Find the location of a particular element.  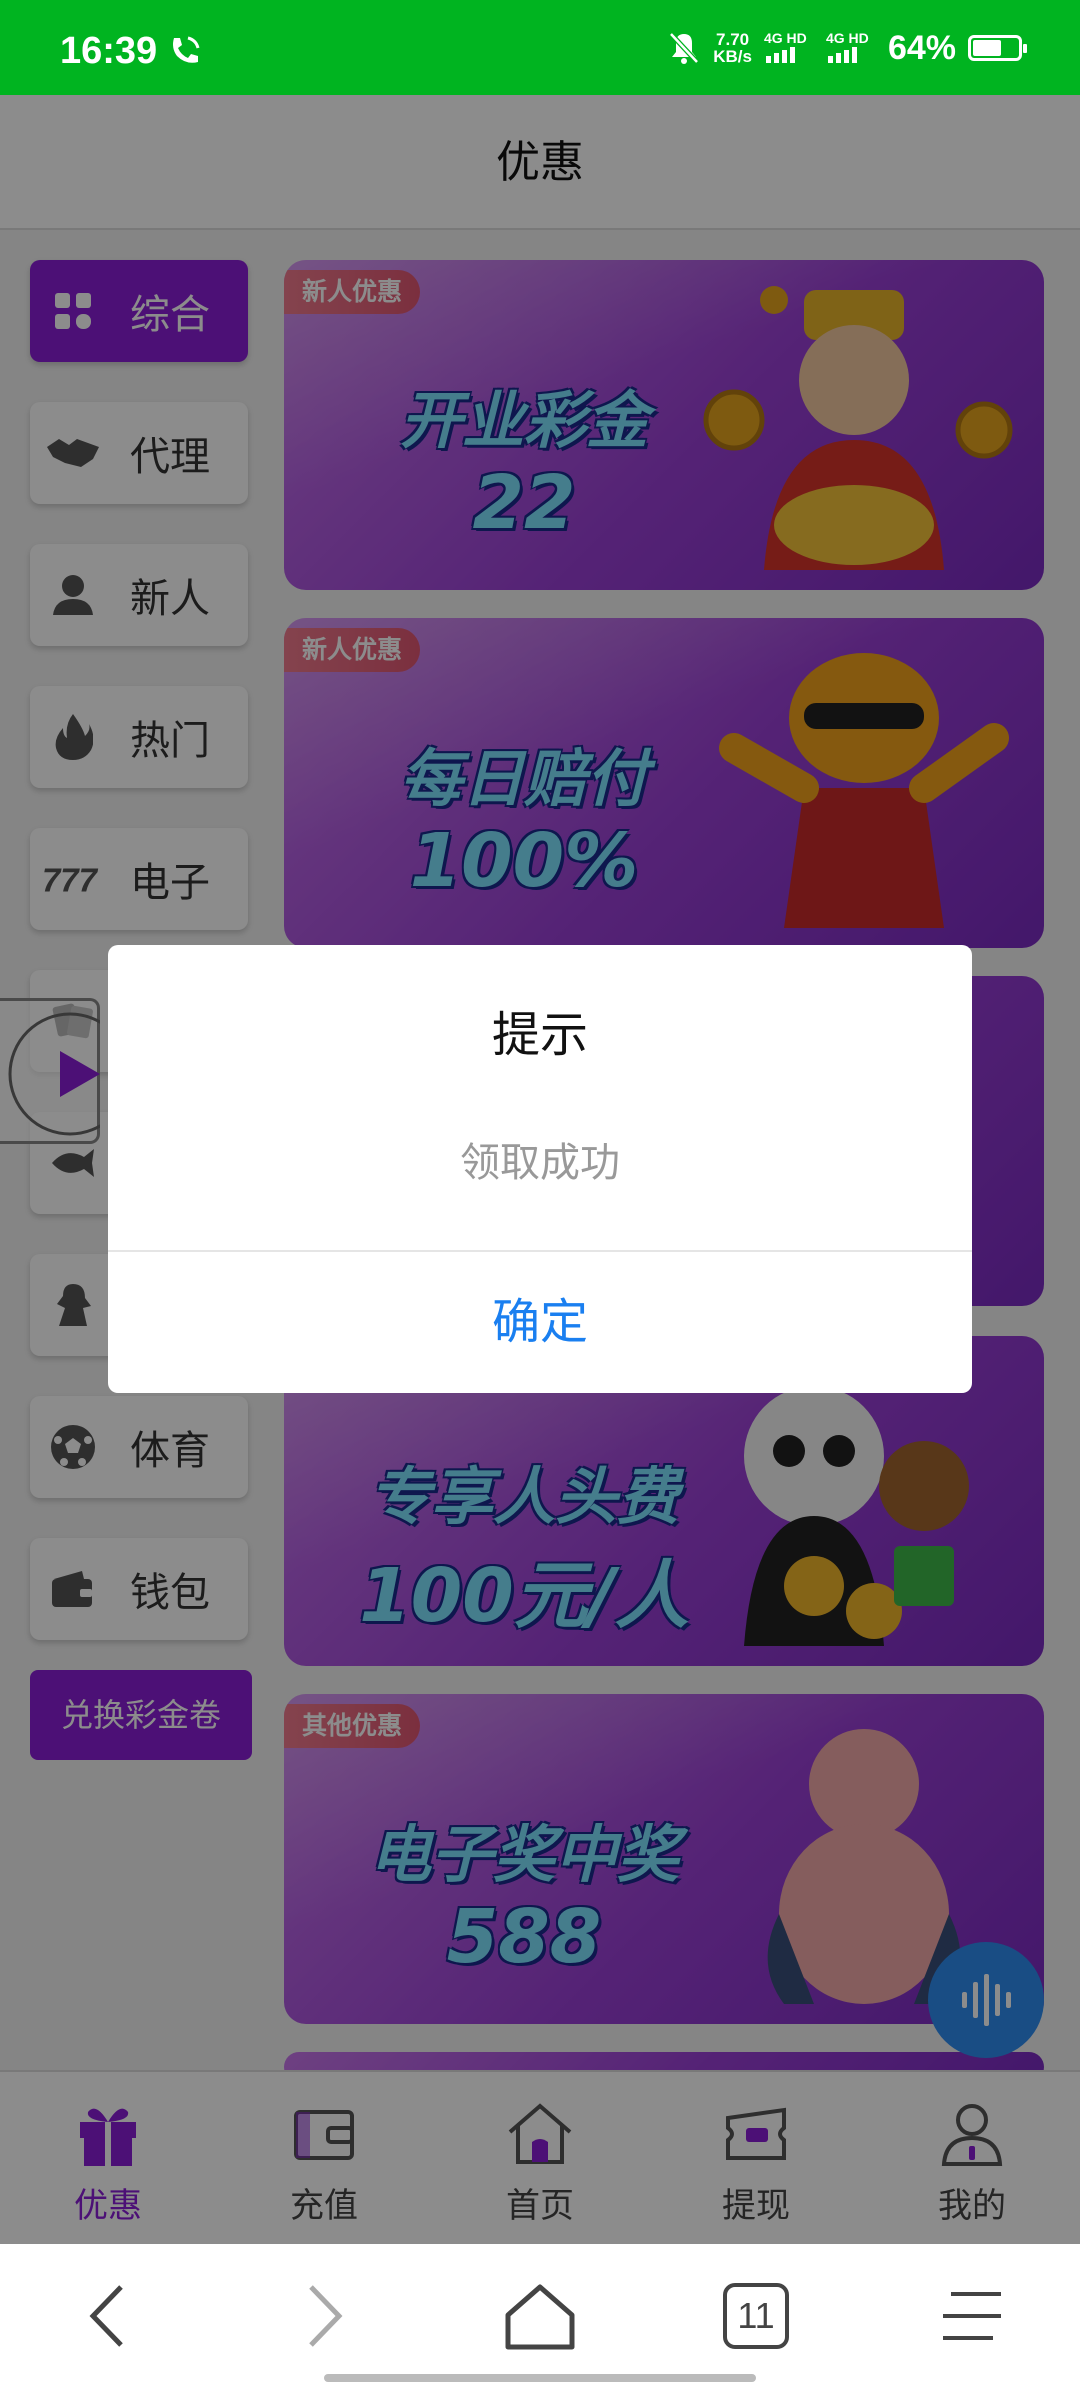

battery-icon is located at coordinates (997, 48).